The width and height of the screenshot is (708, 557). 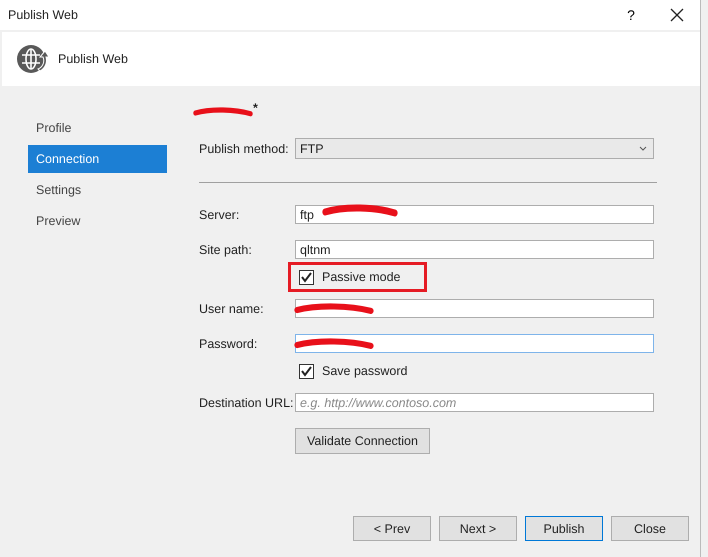 What do you see at coordinates (97, 159) in the screenshot?
I see `step-tab: Connection` at bounding box center [97, 159].